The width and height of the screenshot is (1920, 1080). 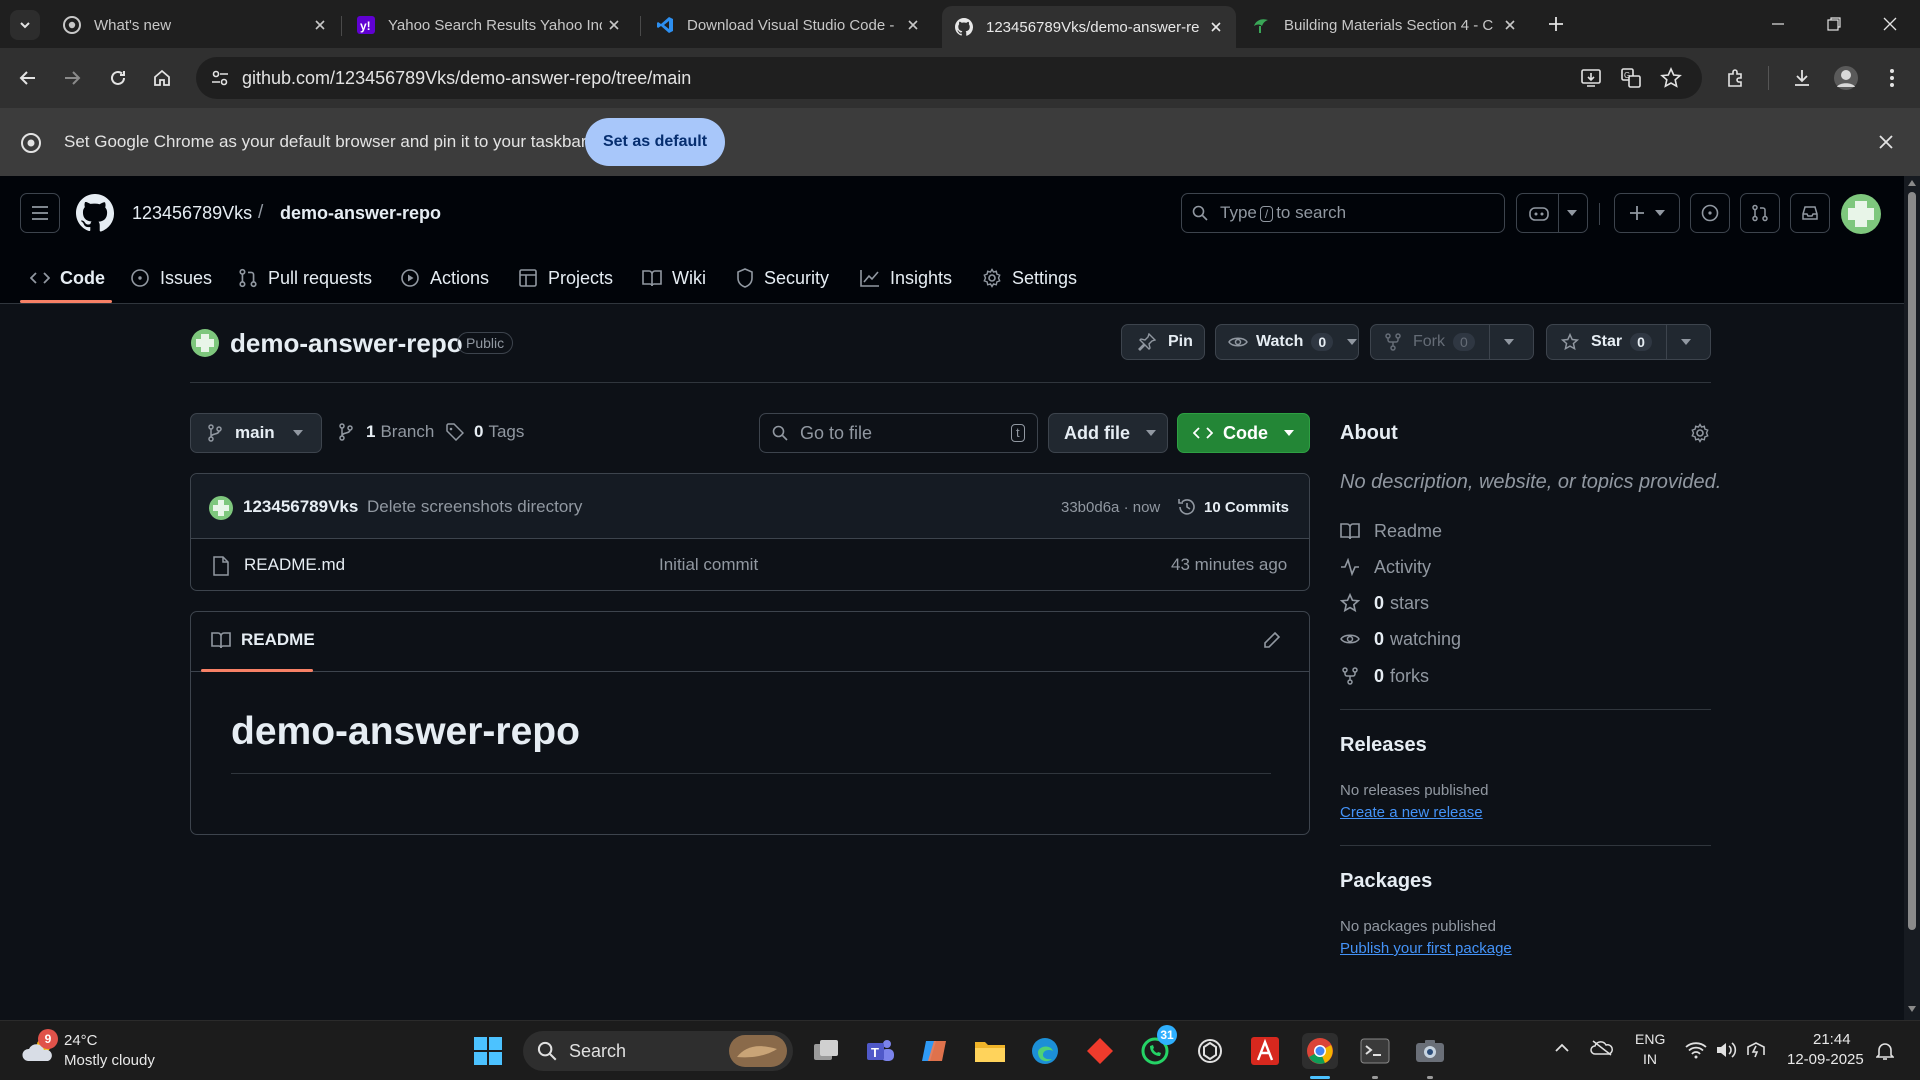 What do you see at coordinates (72, 78) in the screenshot?
I see `forward-button` at bounding box center [72, 78].